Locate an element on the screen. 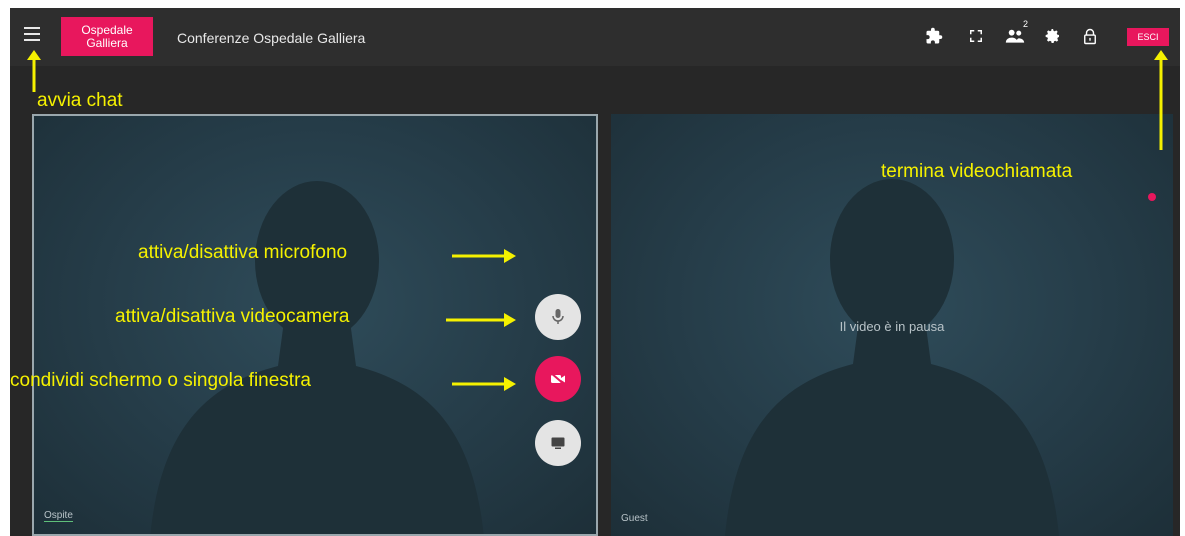 The image size is (1185, 536). microphone-icon is located at coordinates (558, 316).